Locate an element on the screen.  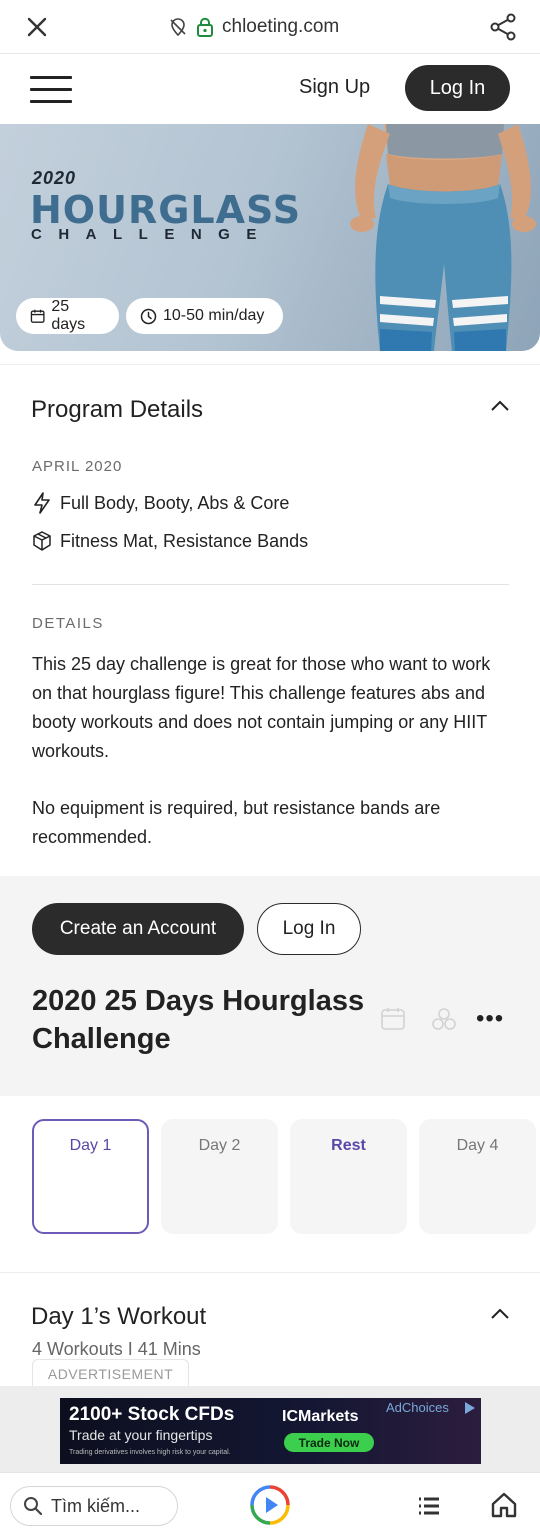
more-options-icon: ••• is located at coordinates (491, 1019).